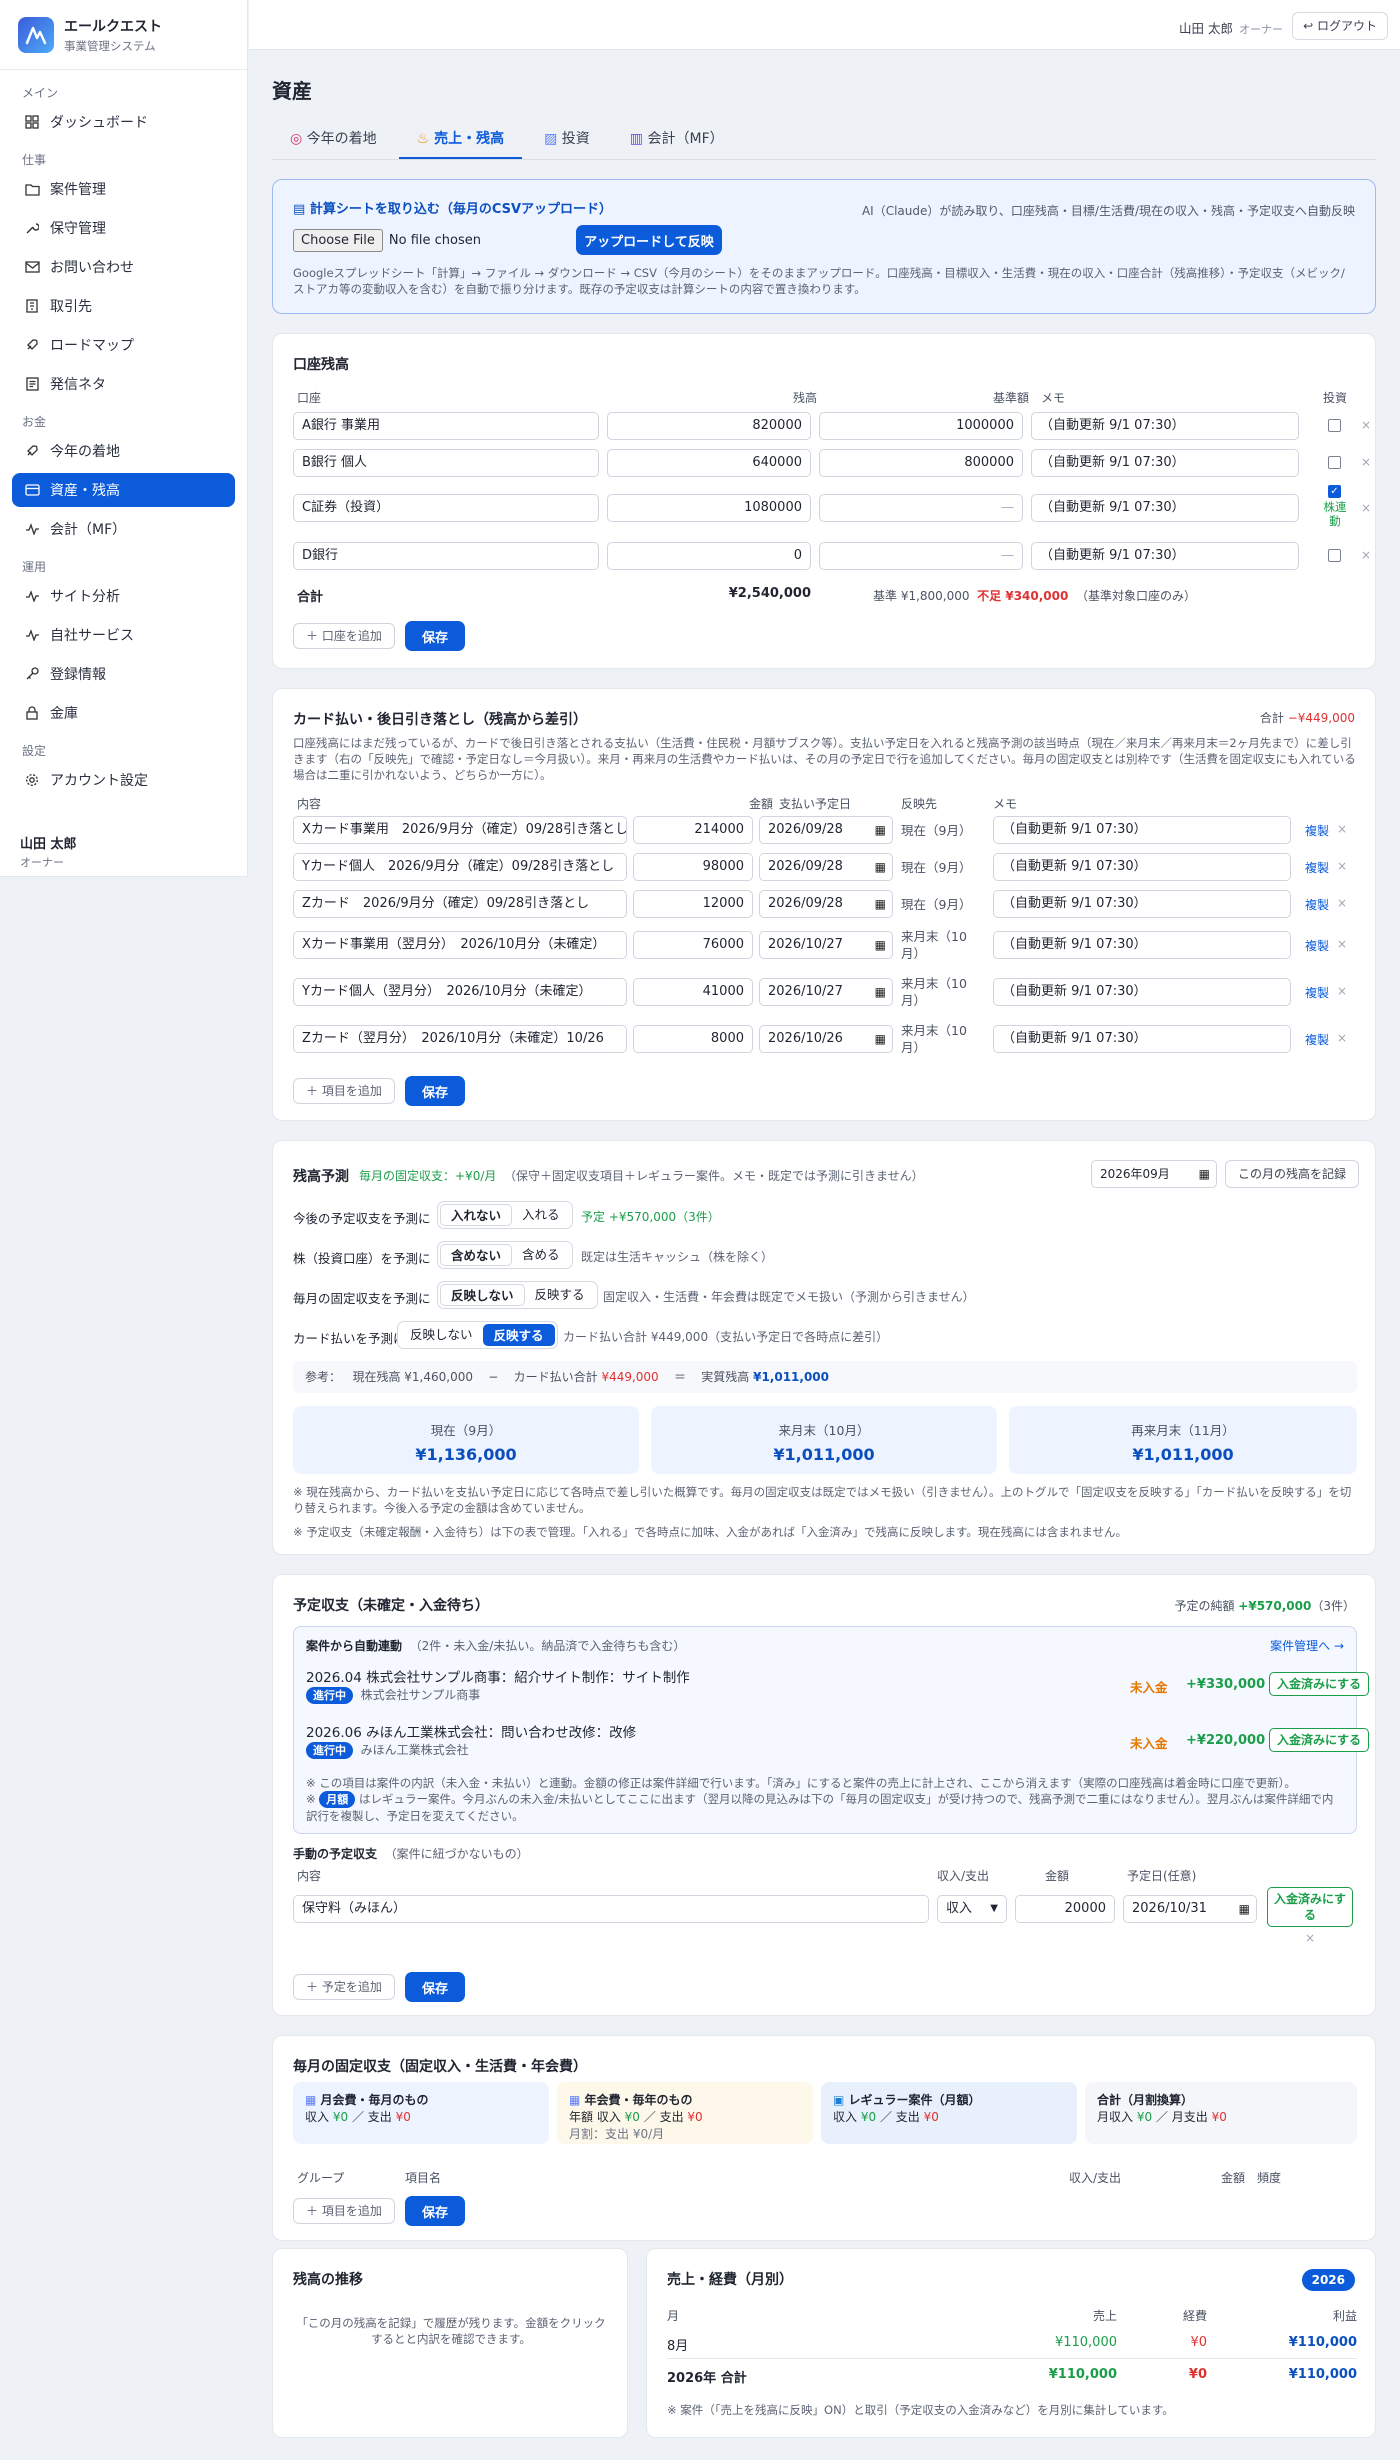 The width and height of the screenshot is (1400, 2460). I want to click on account-base-input: 1000000, so click(921, 426).